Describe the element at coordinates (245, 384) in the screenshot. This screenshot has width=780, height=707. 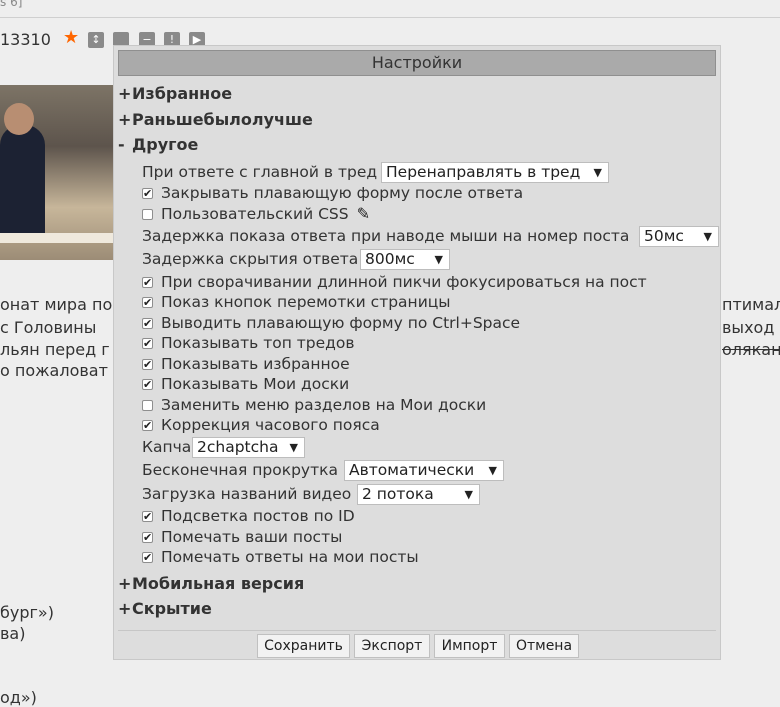
I see `show-my-boards-option: Показывать Мои доски` at that location.